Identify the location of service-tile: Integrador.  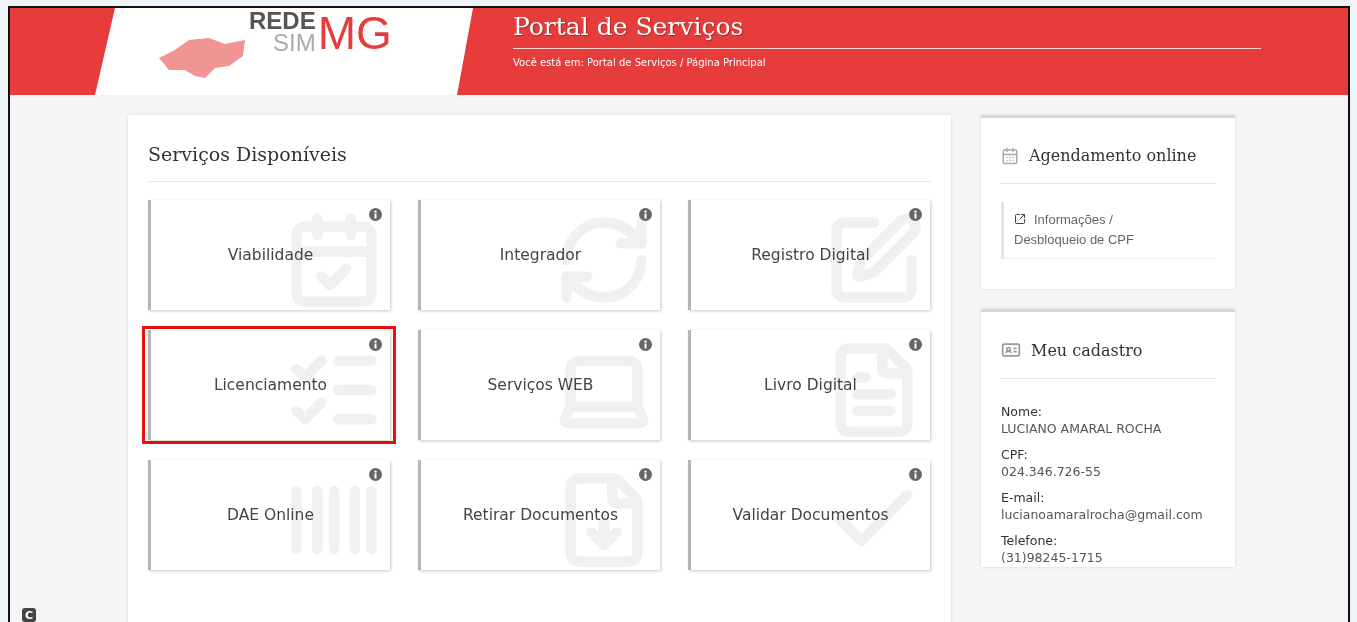
(539, 255).